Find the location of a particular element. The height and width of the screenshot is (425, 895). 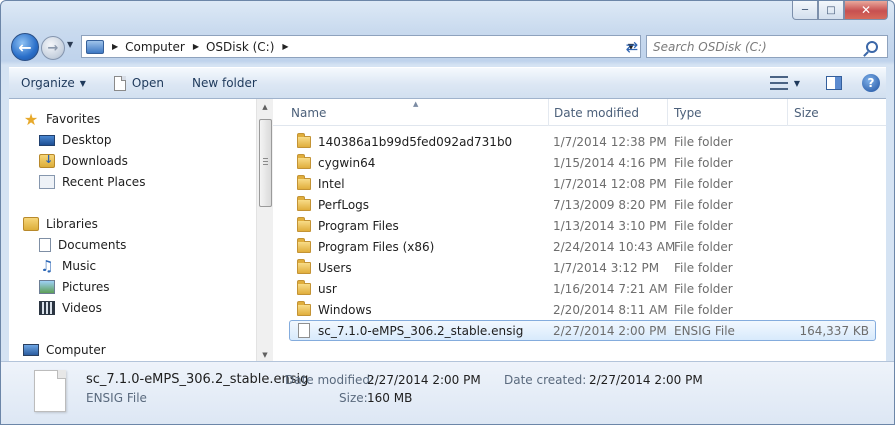

change-view-icon is located at coordinates (778, 83).